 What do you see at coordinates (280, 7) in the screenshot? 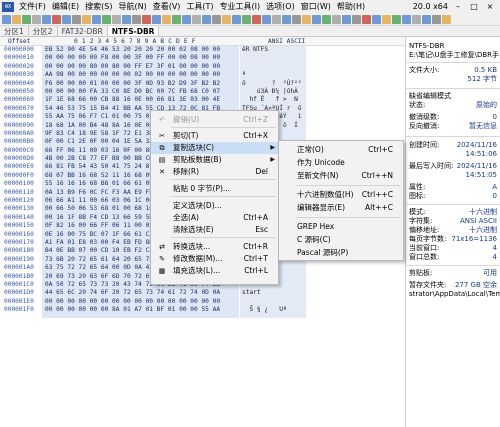
I see `menu-item-7: 选项(O)` at bounding box center [280, 7].